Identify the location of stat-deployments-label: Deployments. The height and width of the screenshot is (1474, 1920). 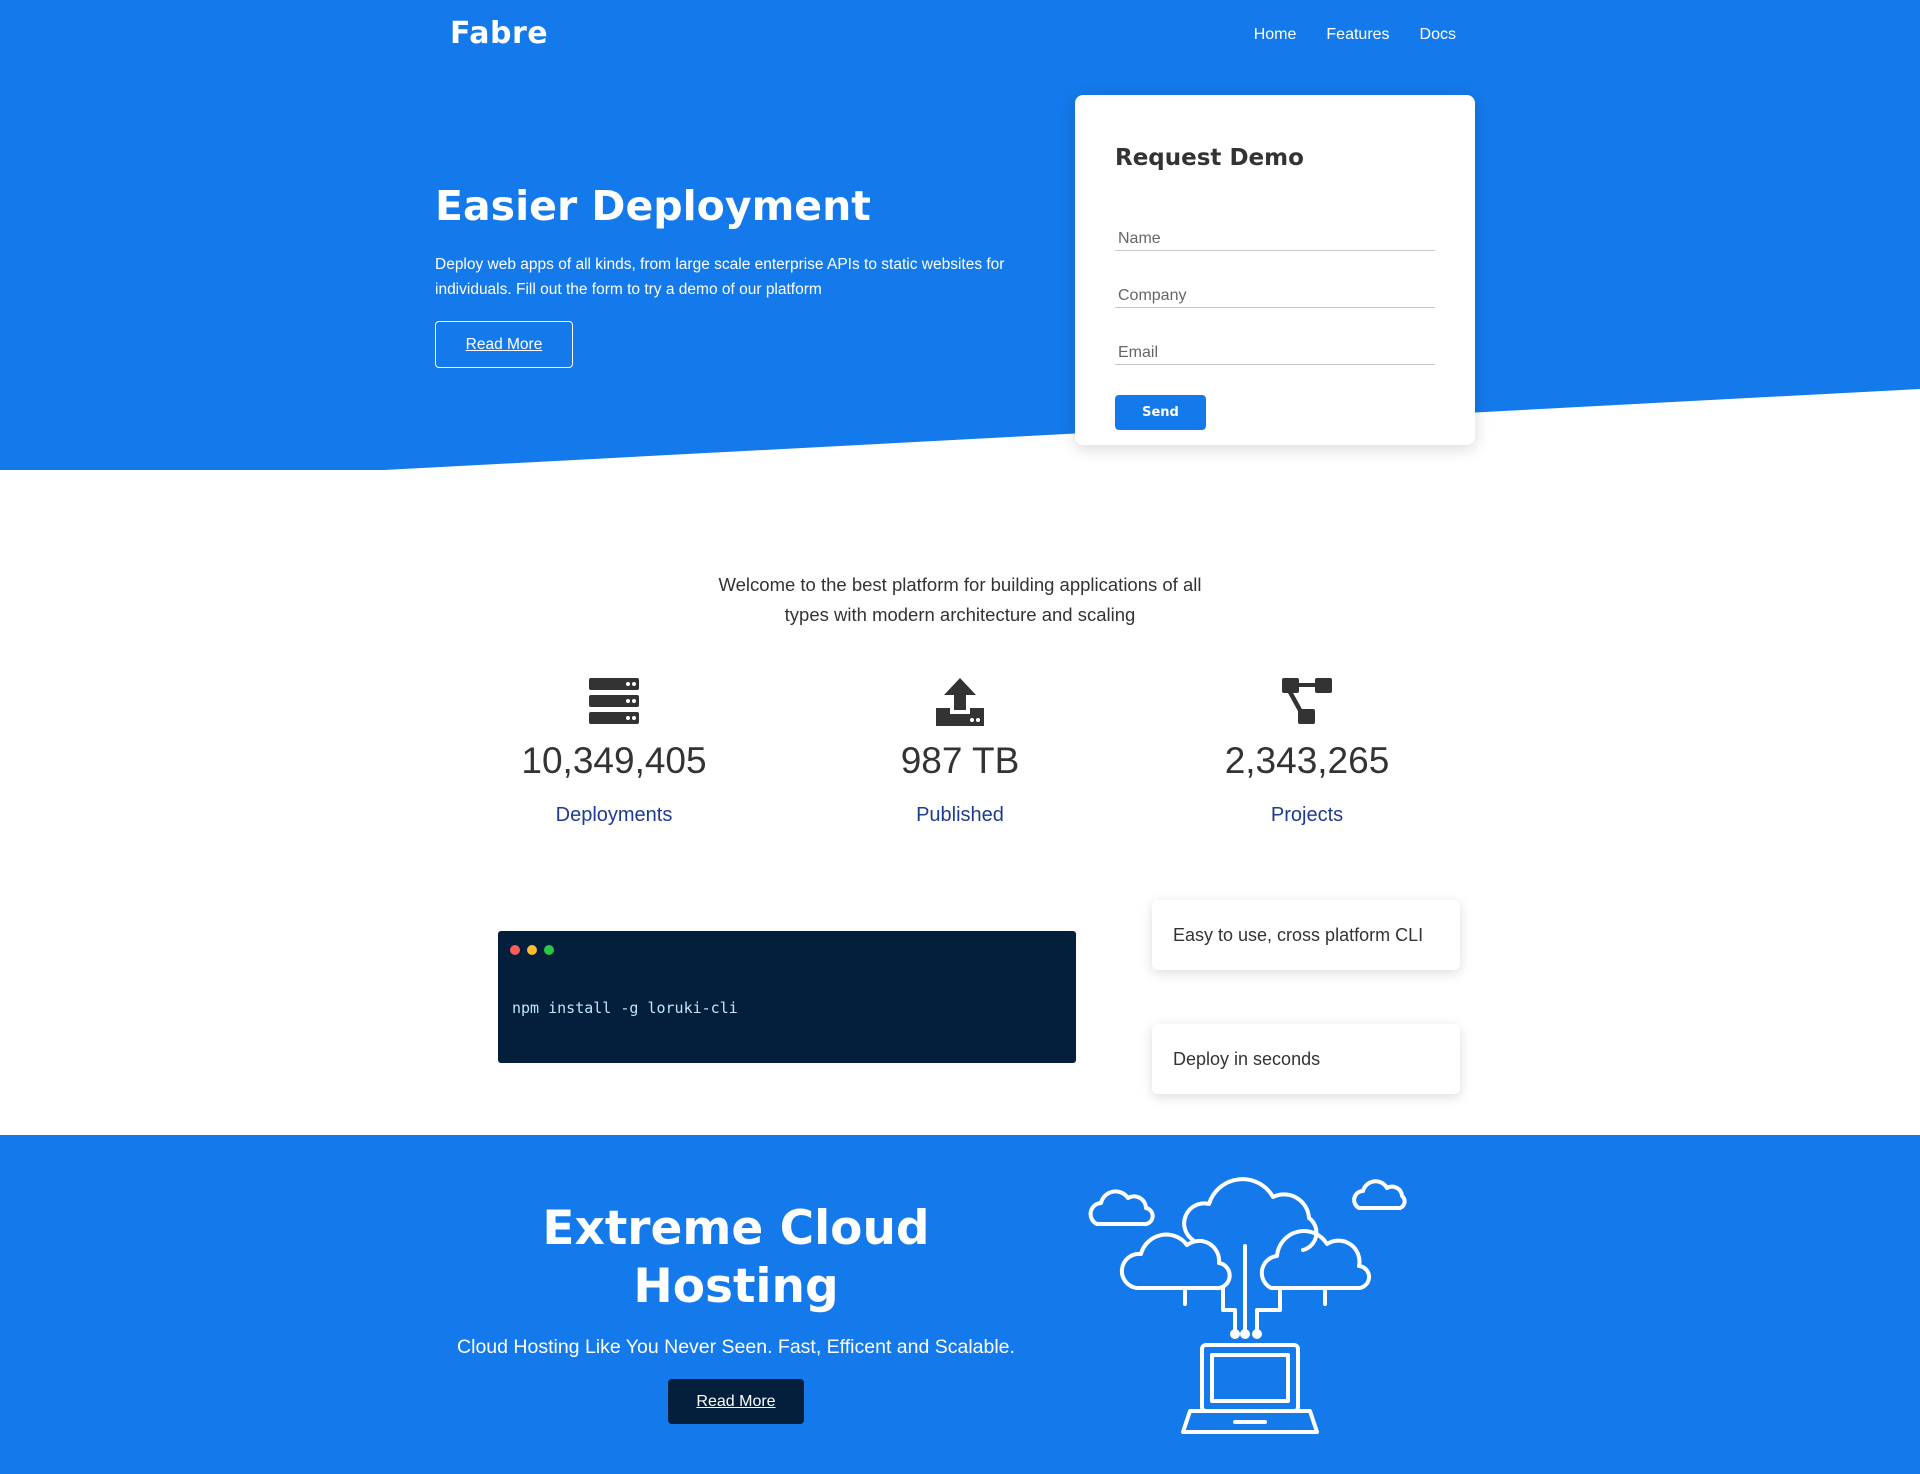
(614, 815).